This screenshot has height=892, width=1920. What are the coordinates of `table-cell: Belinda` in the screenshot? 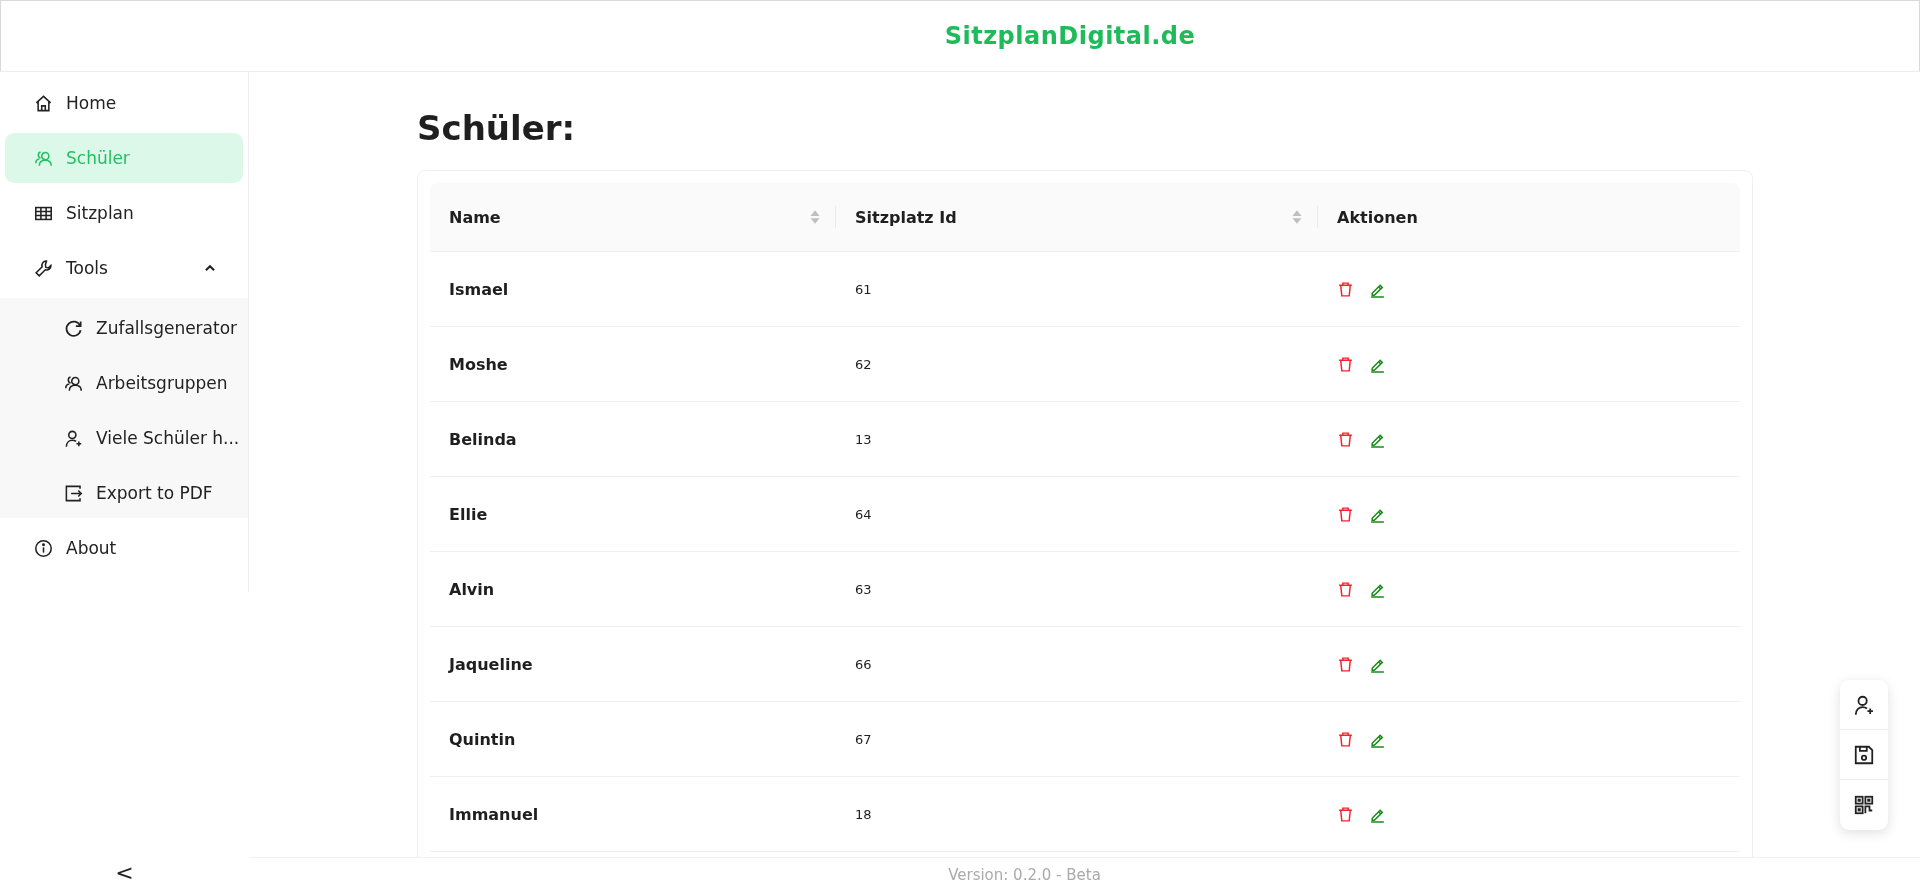 It's located at (483, 439).